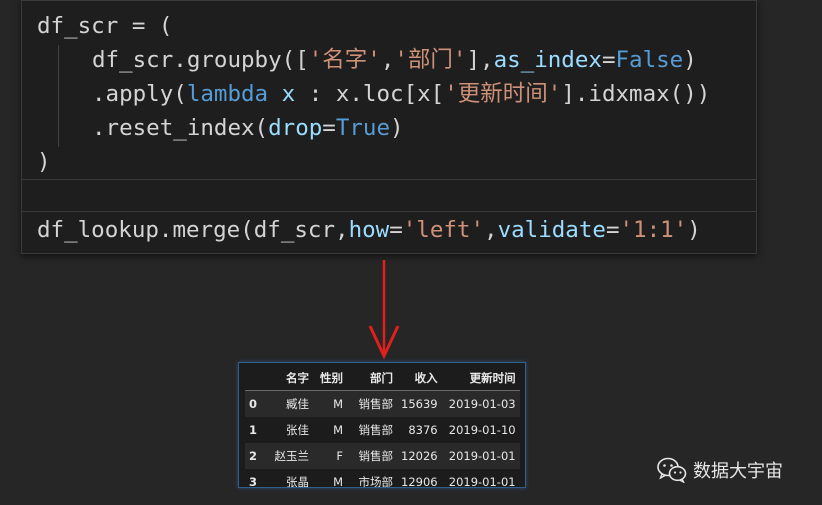 The width and height of the screenshot is (822, 505). I want to click on keyword-argument: validate, so click(551, 230).